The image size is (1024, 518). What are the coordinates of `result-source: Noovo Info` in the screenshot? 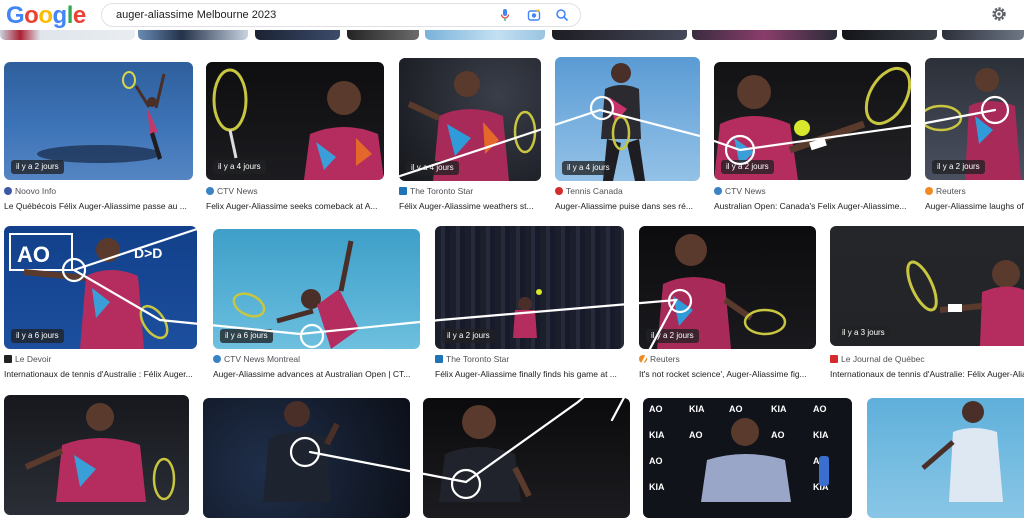 It's located at (30, 191).